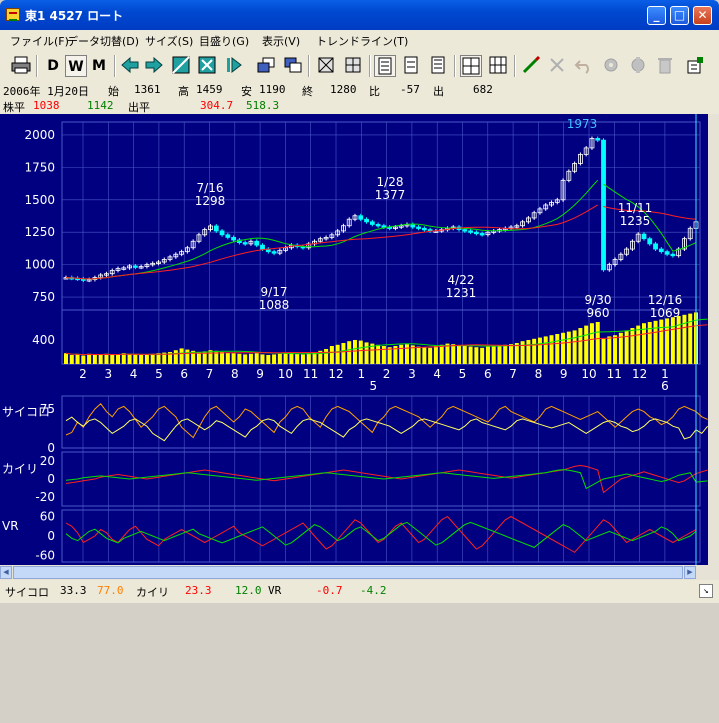  Describe the element at coordinates (353, 66) in the screenshot. I see `split-mode-icon` at that location.